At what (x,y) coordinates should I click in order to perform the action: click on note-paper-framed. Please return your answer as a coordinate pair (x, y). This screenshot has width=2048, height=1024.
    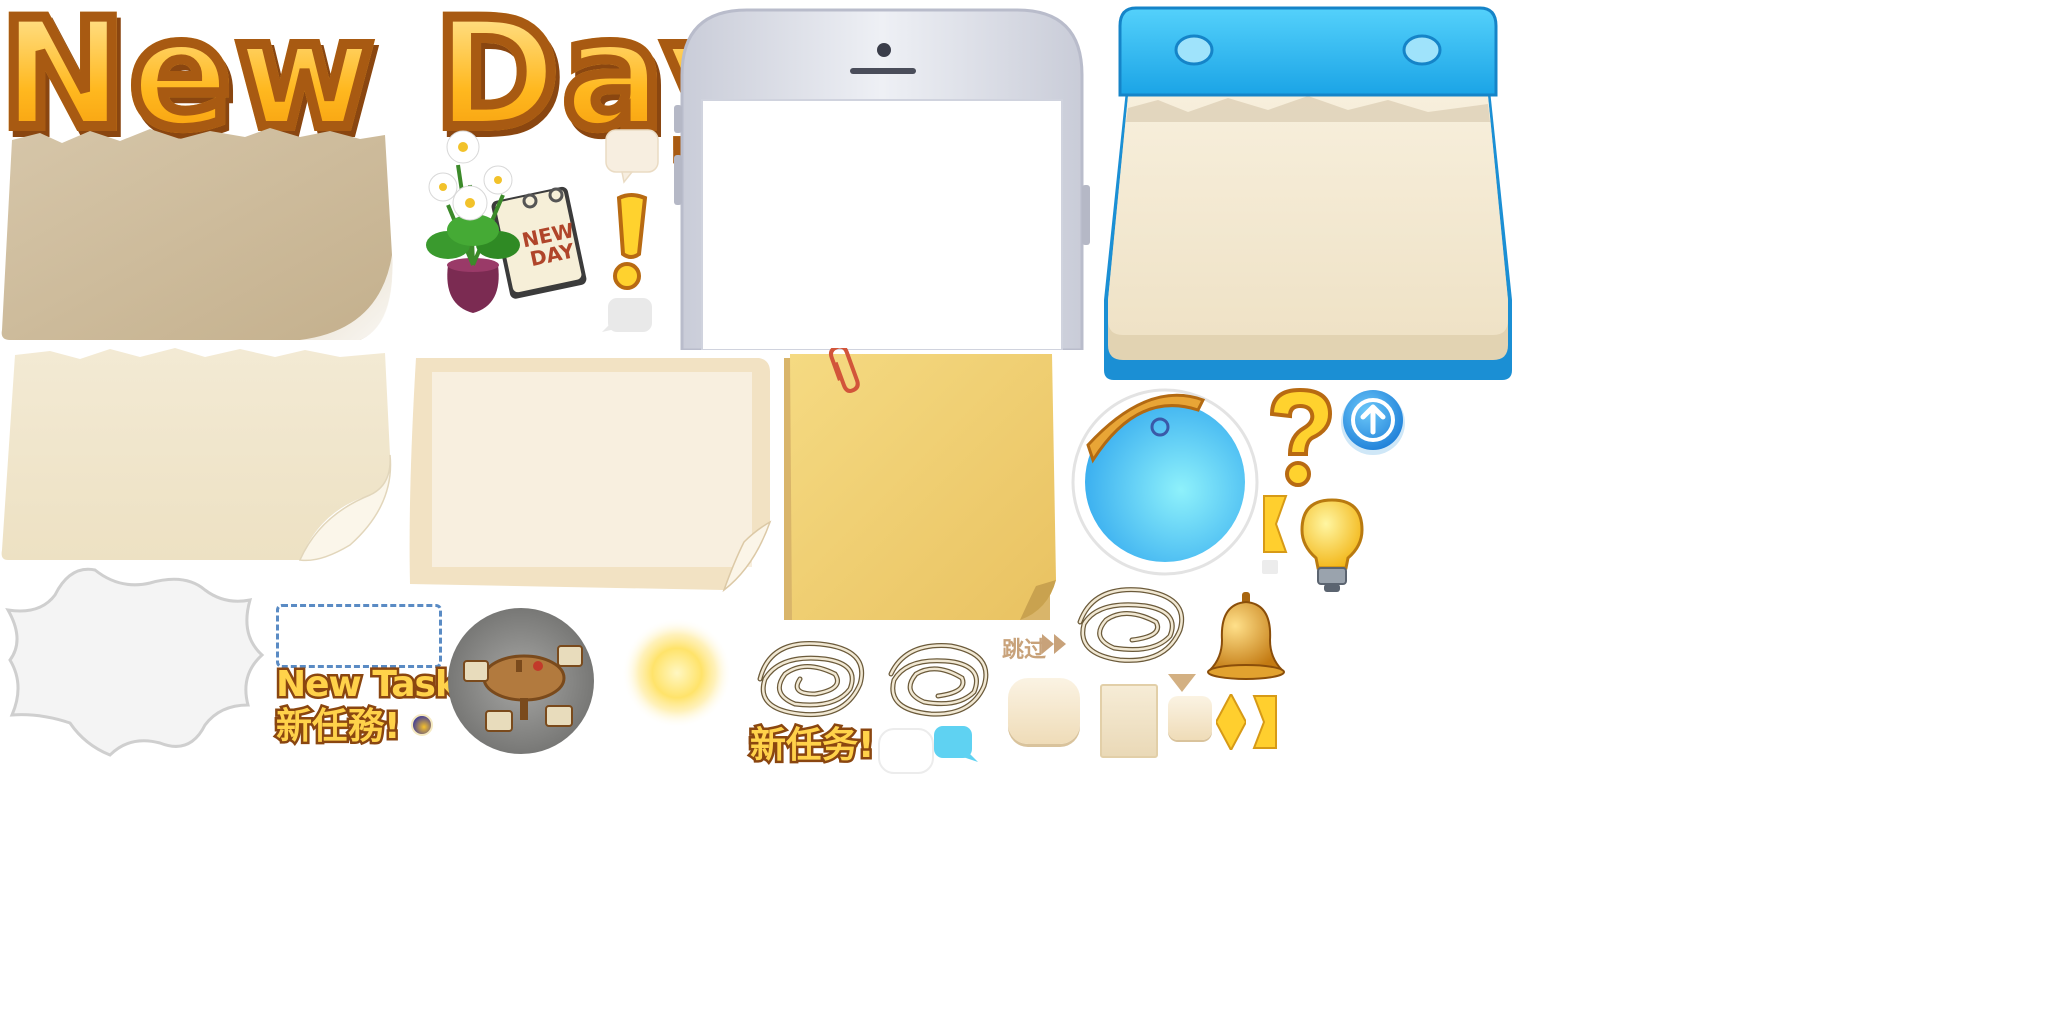
    Looking at the image, I should click on (590, 475).